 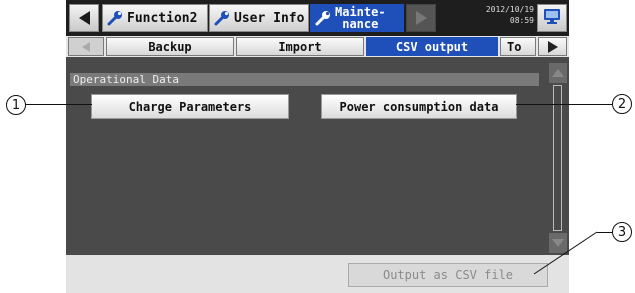 What do you see at coordinates (190, 106) in the screenshot?
I see `charge-parameters-button: Charge Parameters` at bounding box center [190, 106].